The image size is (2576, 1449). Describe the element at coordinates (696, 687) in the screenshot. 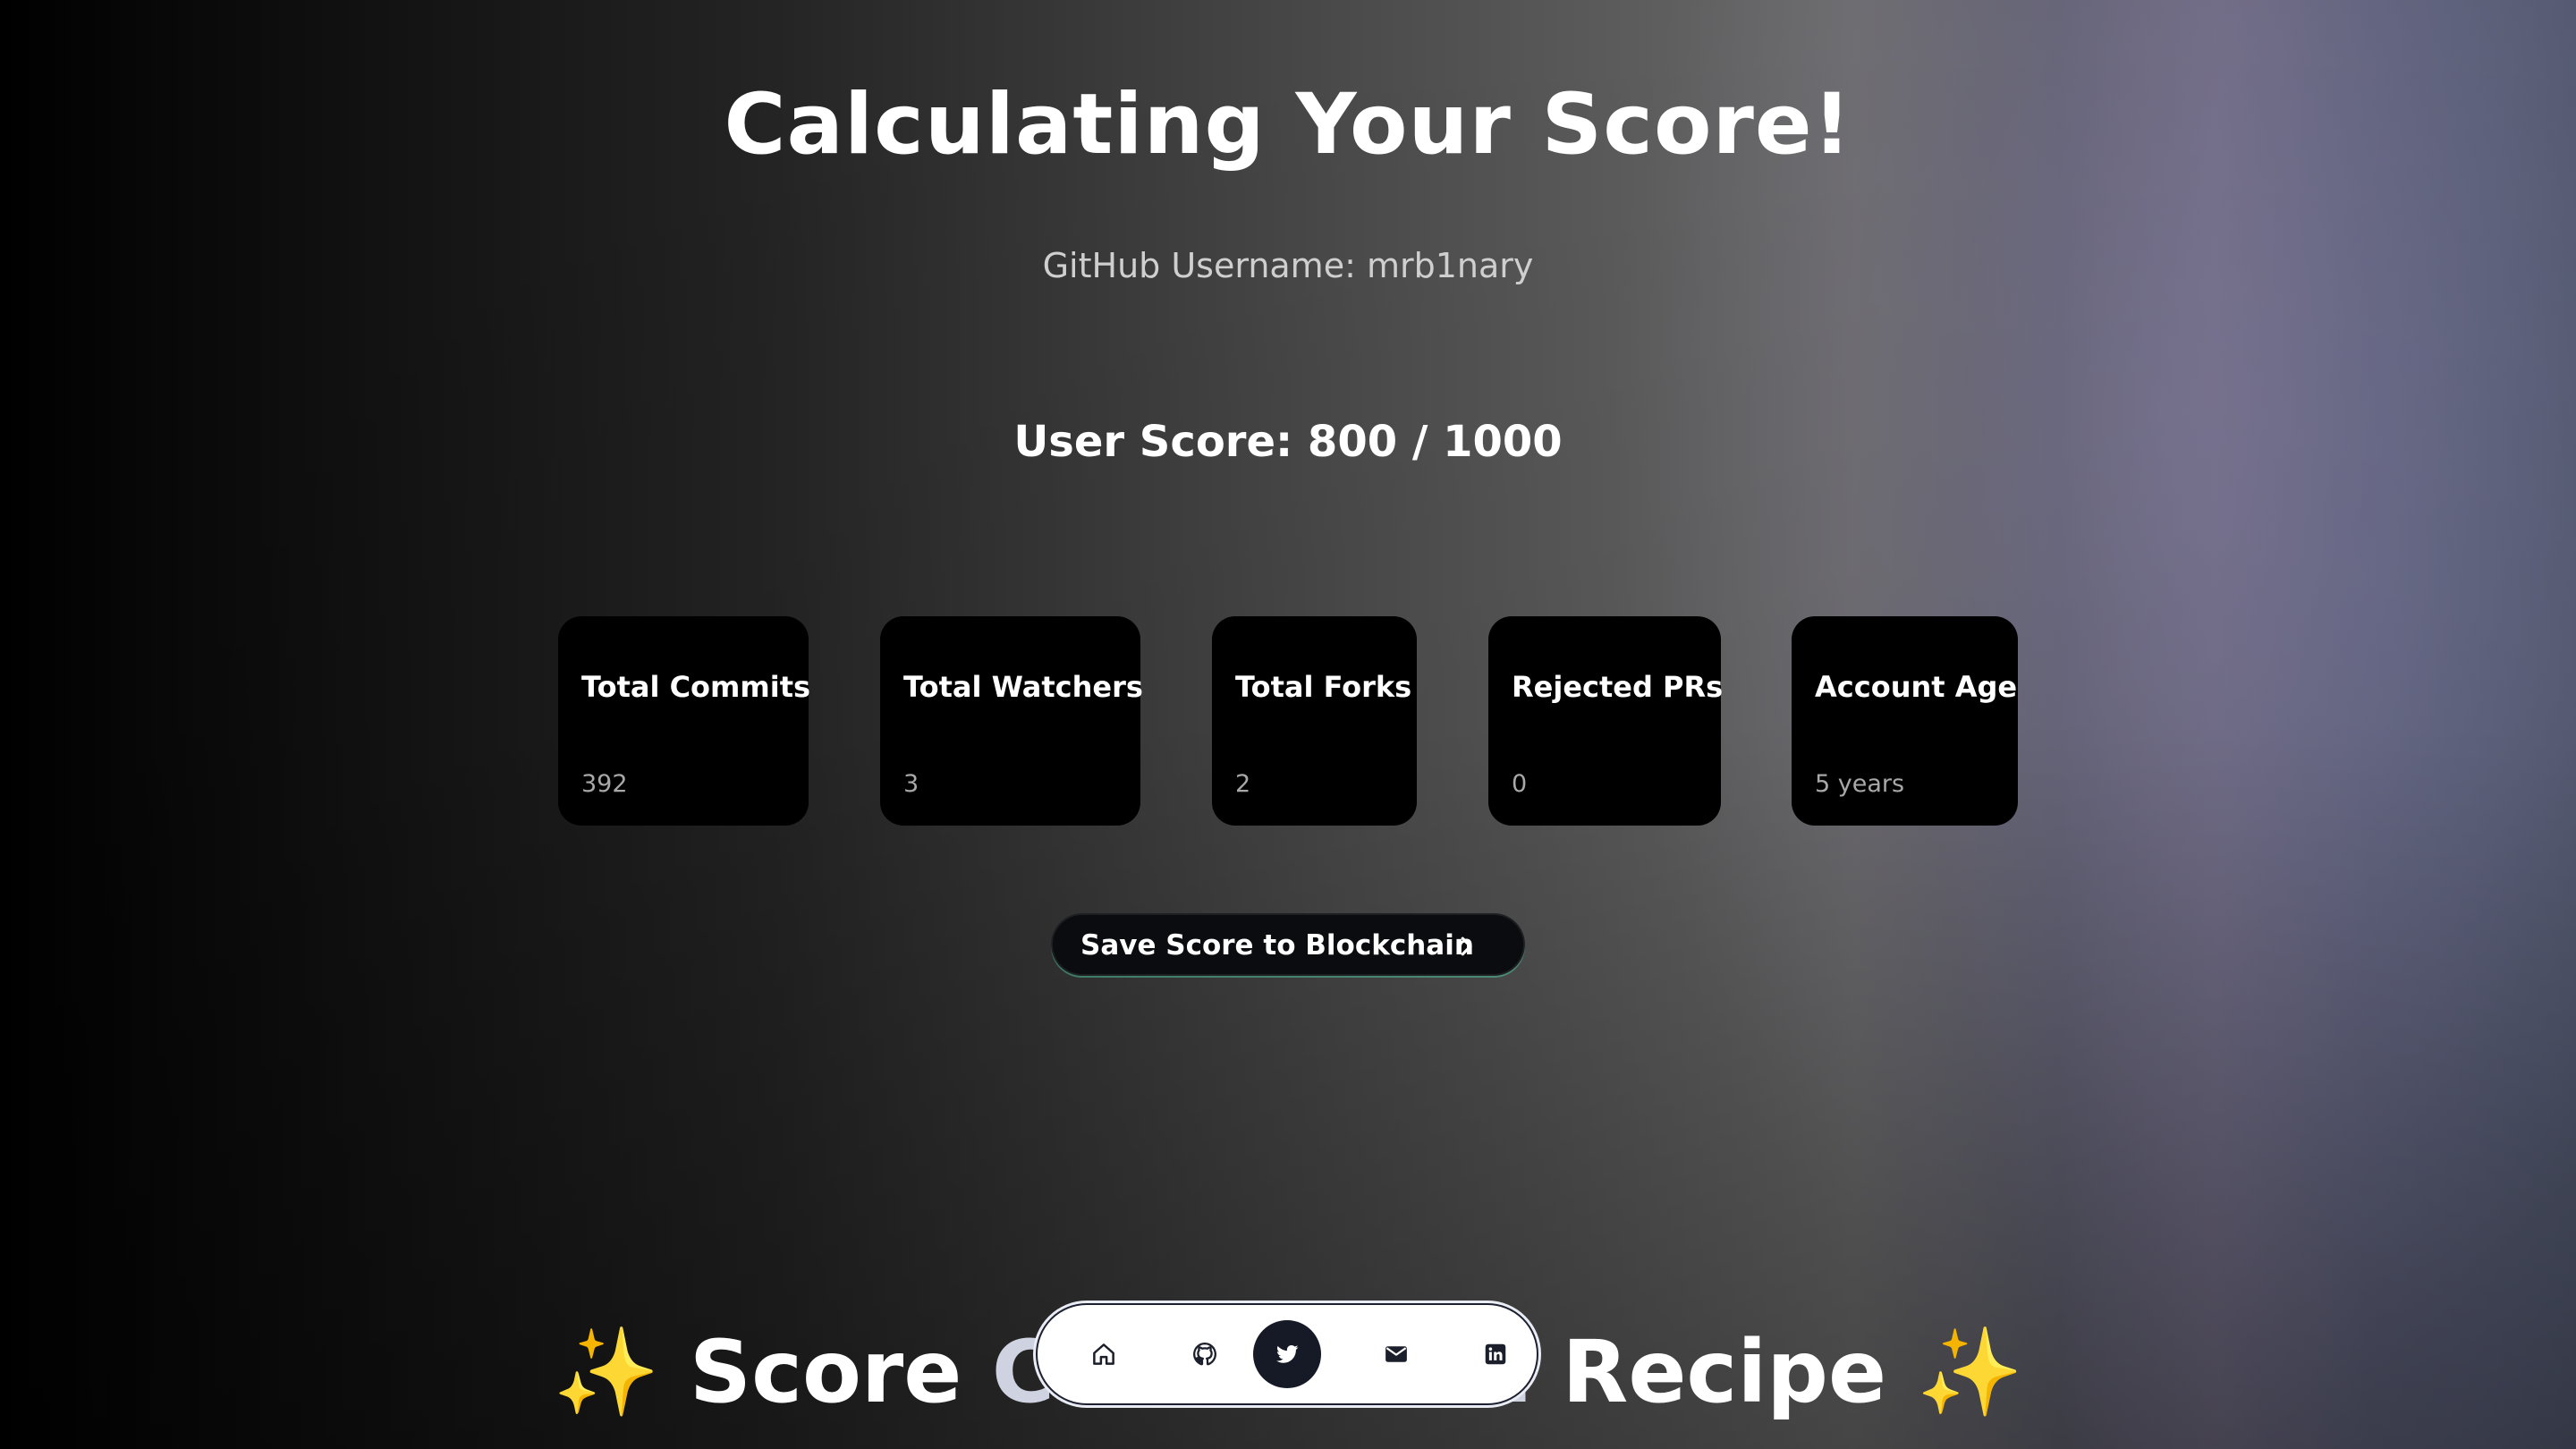

I see `stat-label: Total Commits` at that location.